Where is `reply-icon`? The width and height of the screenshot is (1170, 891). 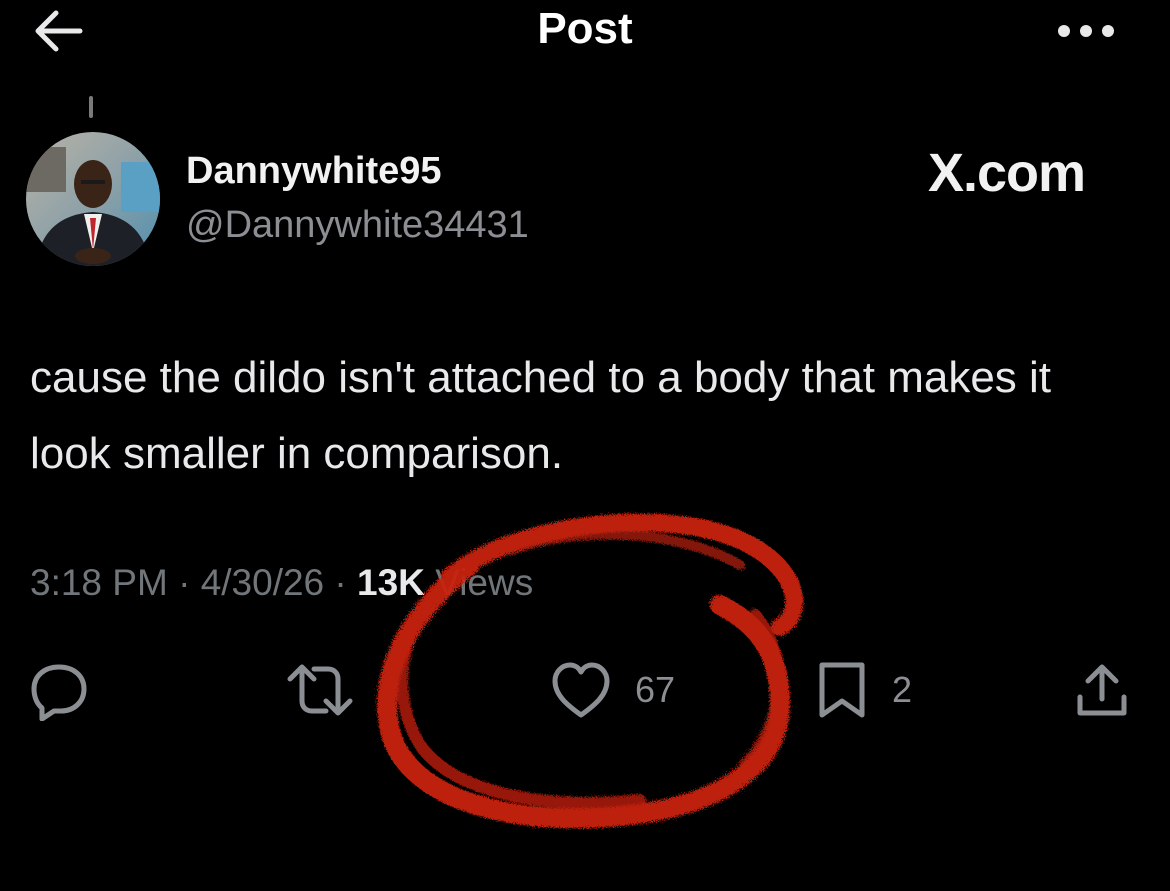
reply-icon is located at coordinates (59, 692).